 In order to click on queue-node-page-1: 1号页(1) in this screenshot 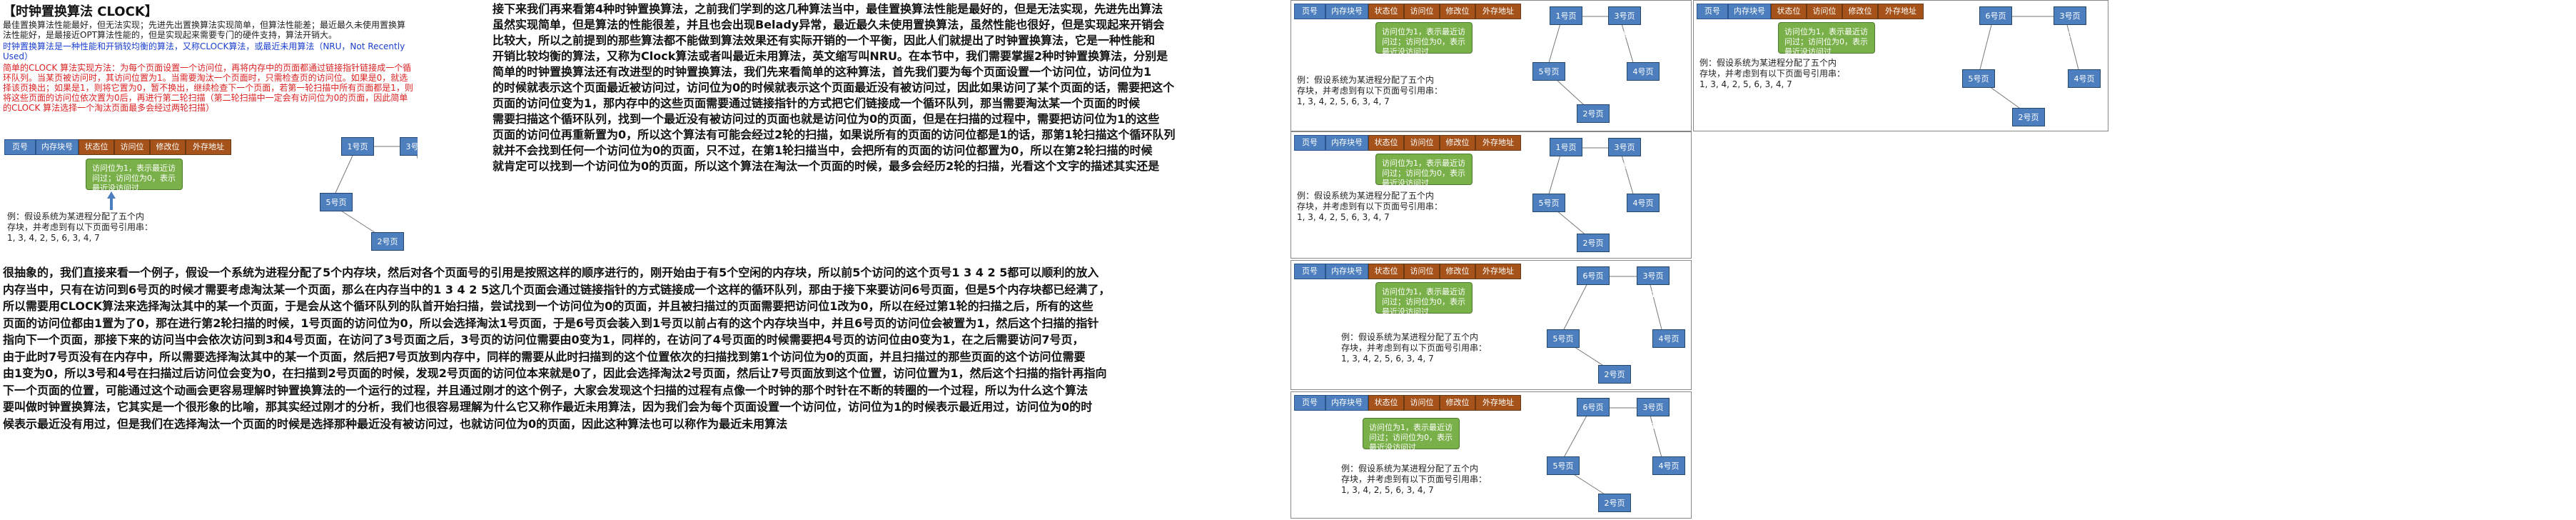, I will do `click(357, 153)`.